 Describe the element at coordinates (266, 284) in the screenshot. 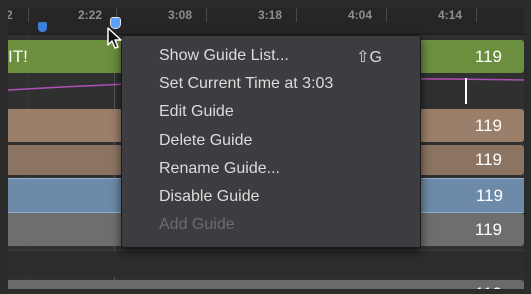

I see `video-clip: 119` at that location.